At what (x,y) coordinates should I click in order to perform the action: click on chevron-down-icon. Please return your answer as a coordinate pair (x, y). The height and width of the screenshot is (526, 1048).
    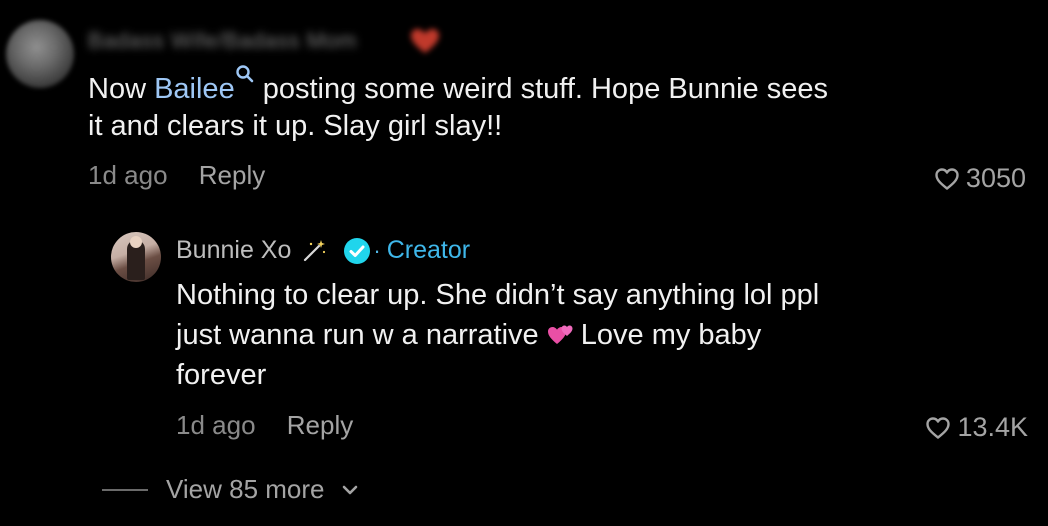
    Looking at the image, I should click on (349, 489).